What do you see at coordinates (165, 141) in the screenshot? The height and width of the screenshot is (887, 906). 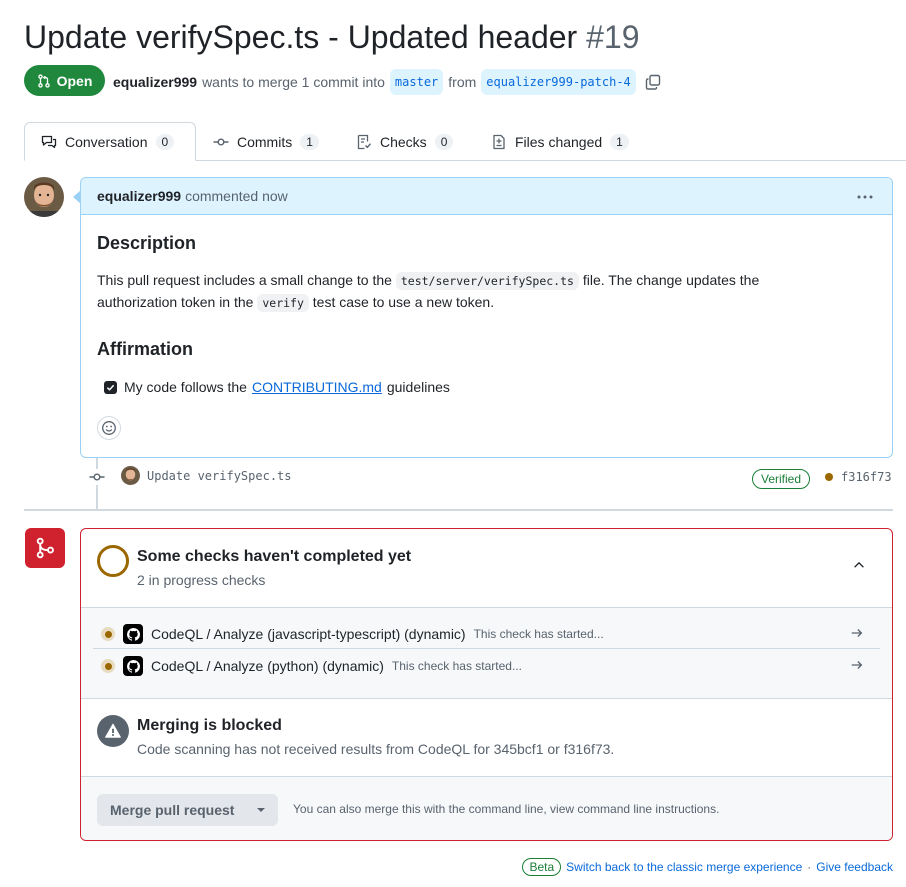 I see `tab-conversation-count: 0` at bounding box center [165, 141].